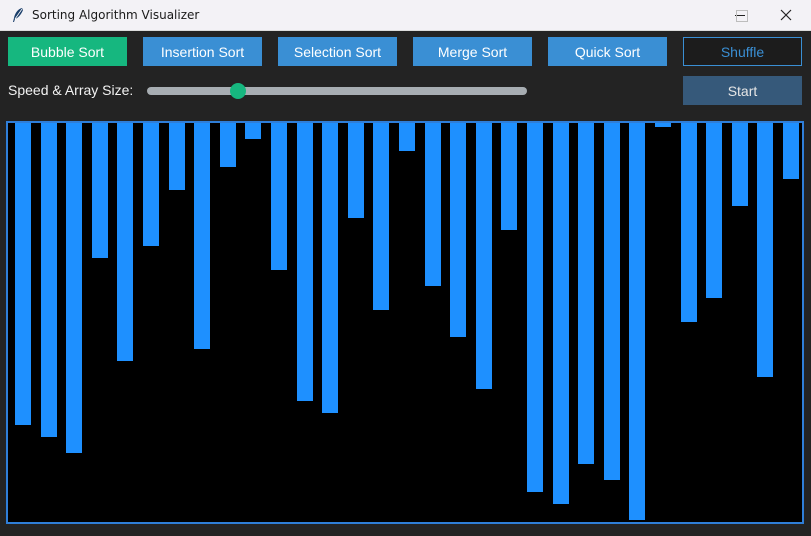 The image size is (811, 536). I want to click on start-button: Start, so click(742, 90).